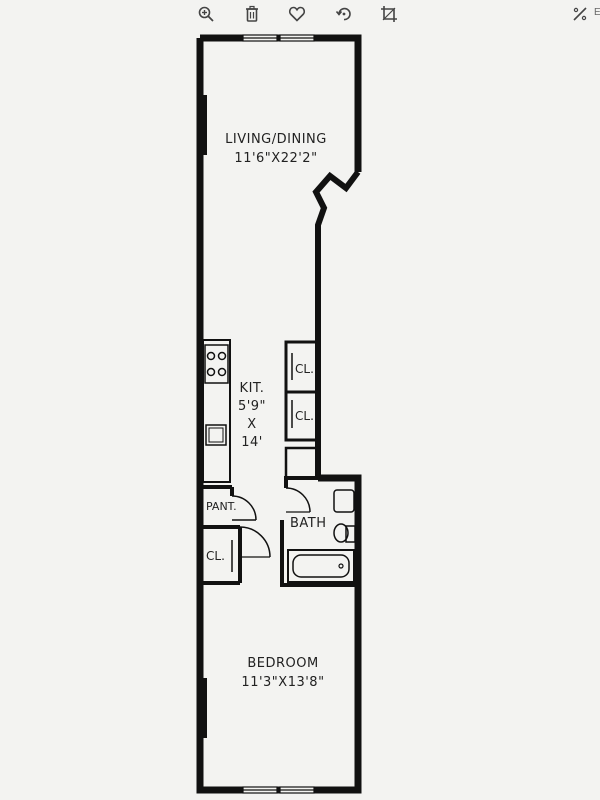 The image size is (600, 800). I want to click on bath-label: BATH, so click(308, 523).